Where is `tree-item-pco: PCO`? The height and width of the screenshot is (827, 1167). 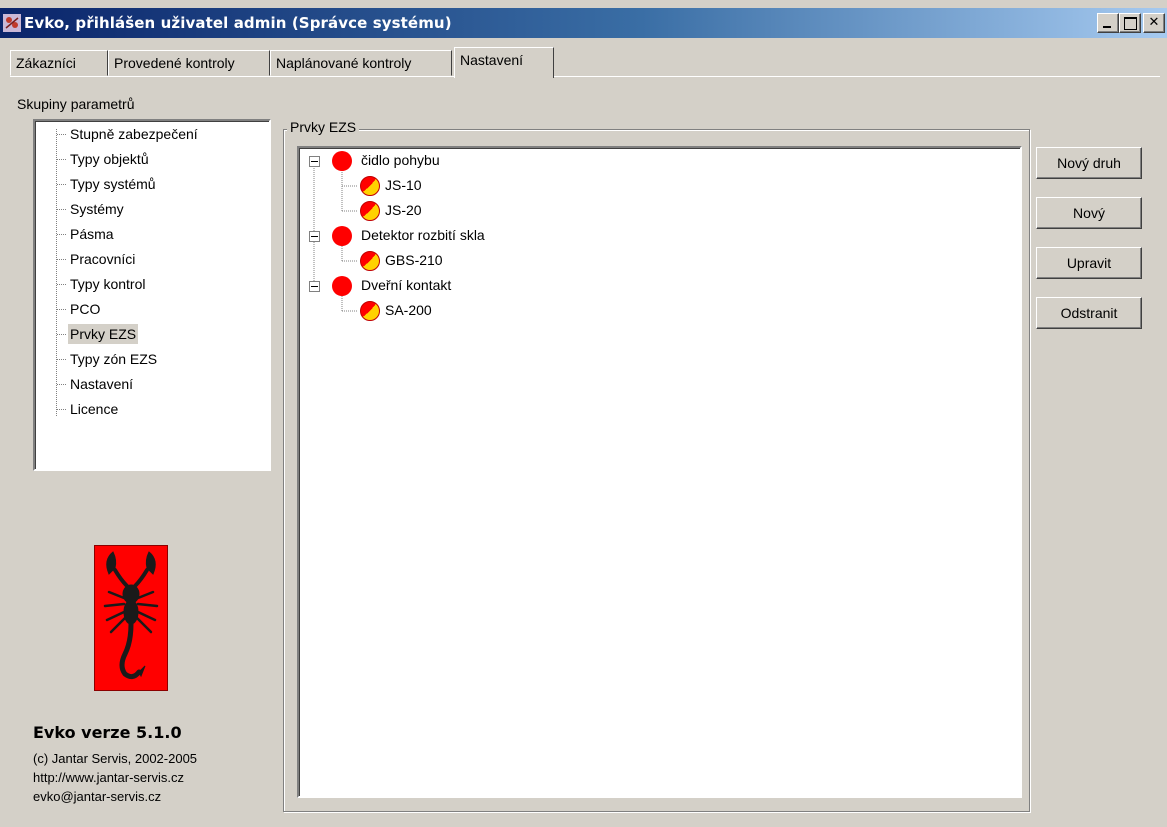
tree-item-pco: PCO is located at coordinates (85, 309).